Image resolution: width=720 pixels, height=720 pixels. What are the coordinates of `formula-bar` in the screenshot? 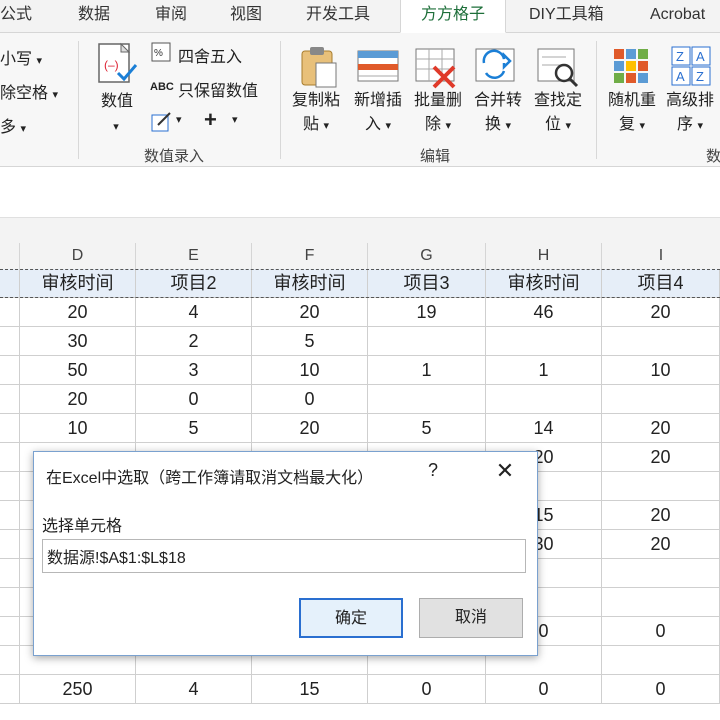 It's located at (360, 192).